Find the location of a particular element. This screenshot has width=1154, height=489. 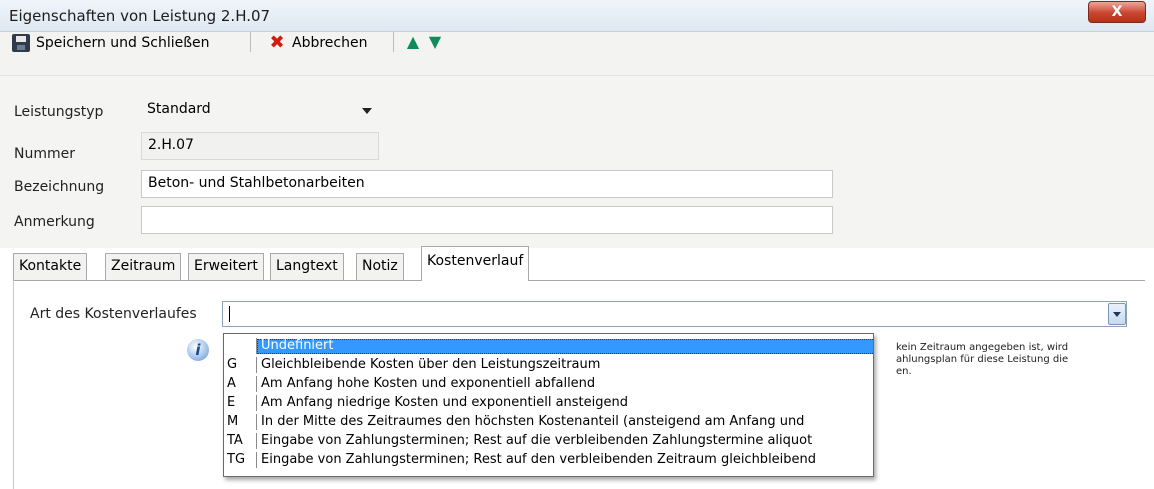

nummer-label: Nummer is located at coordinates (44, 154).